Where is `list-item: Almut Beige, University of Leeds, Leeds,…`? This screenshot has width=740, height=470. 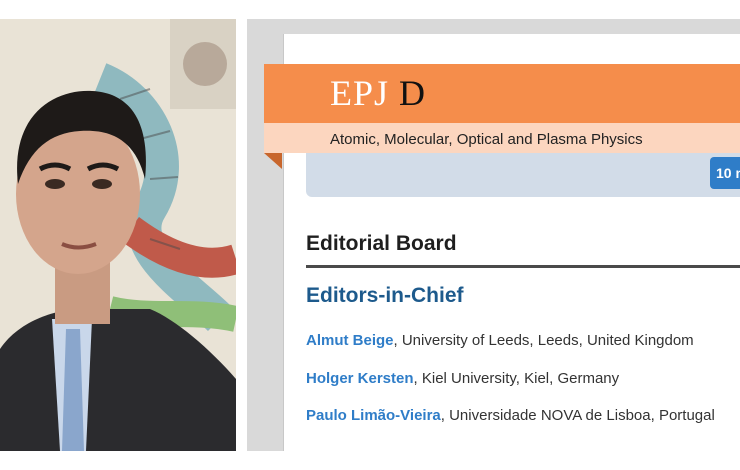 list-item: Almut Beige, University of Leeds, Leeds,… is located at coordinates (500, 340).